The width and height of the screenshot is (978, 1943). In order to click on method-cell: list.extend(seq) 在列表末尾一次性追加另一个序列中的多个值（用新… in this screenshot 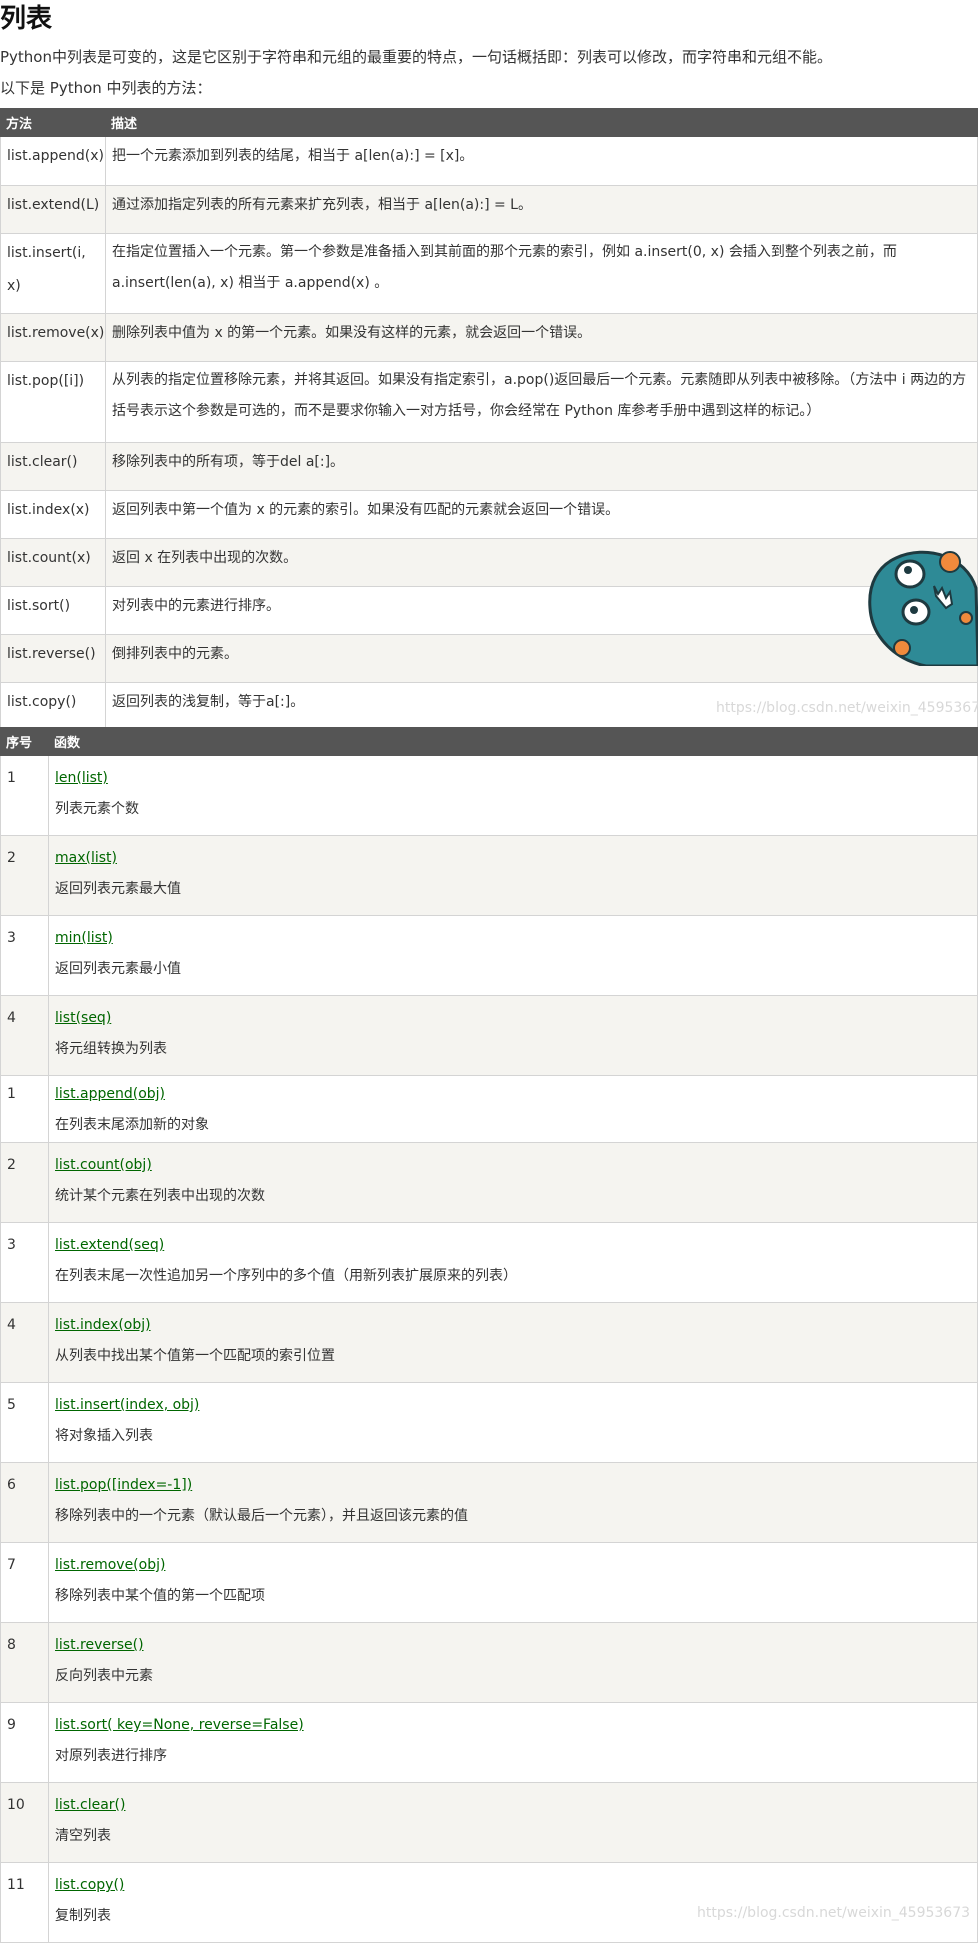, I will do `click(513, 1262)`.